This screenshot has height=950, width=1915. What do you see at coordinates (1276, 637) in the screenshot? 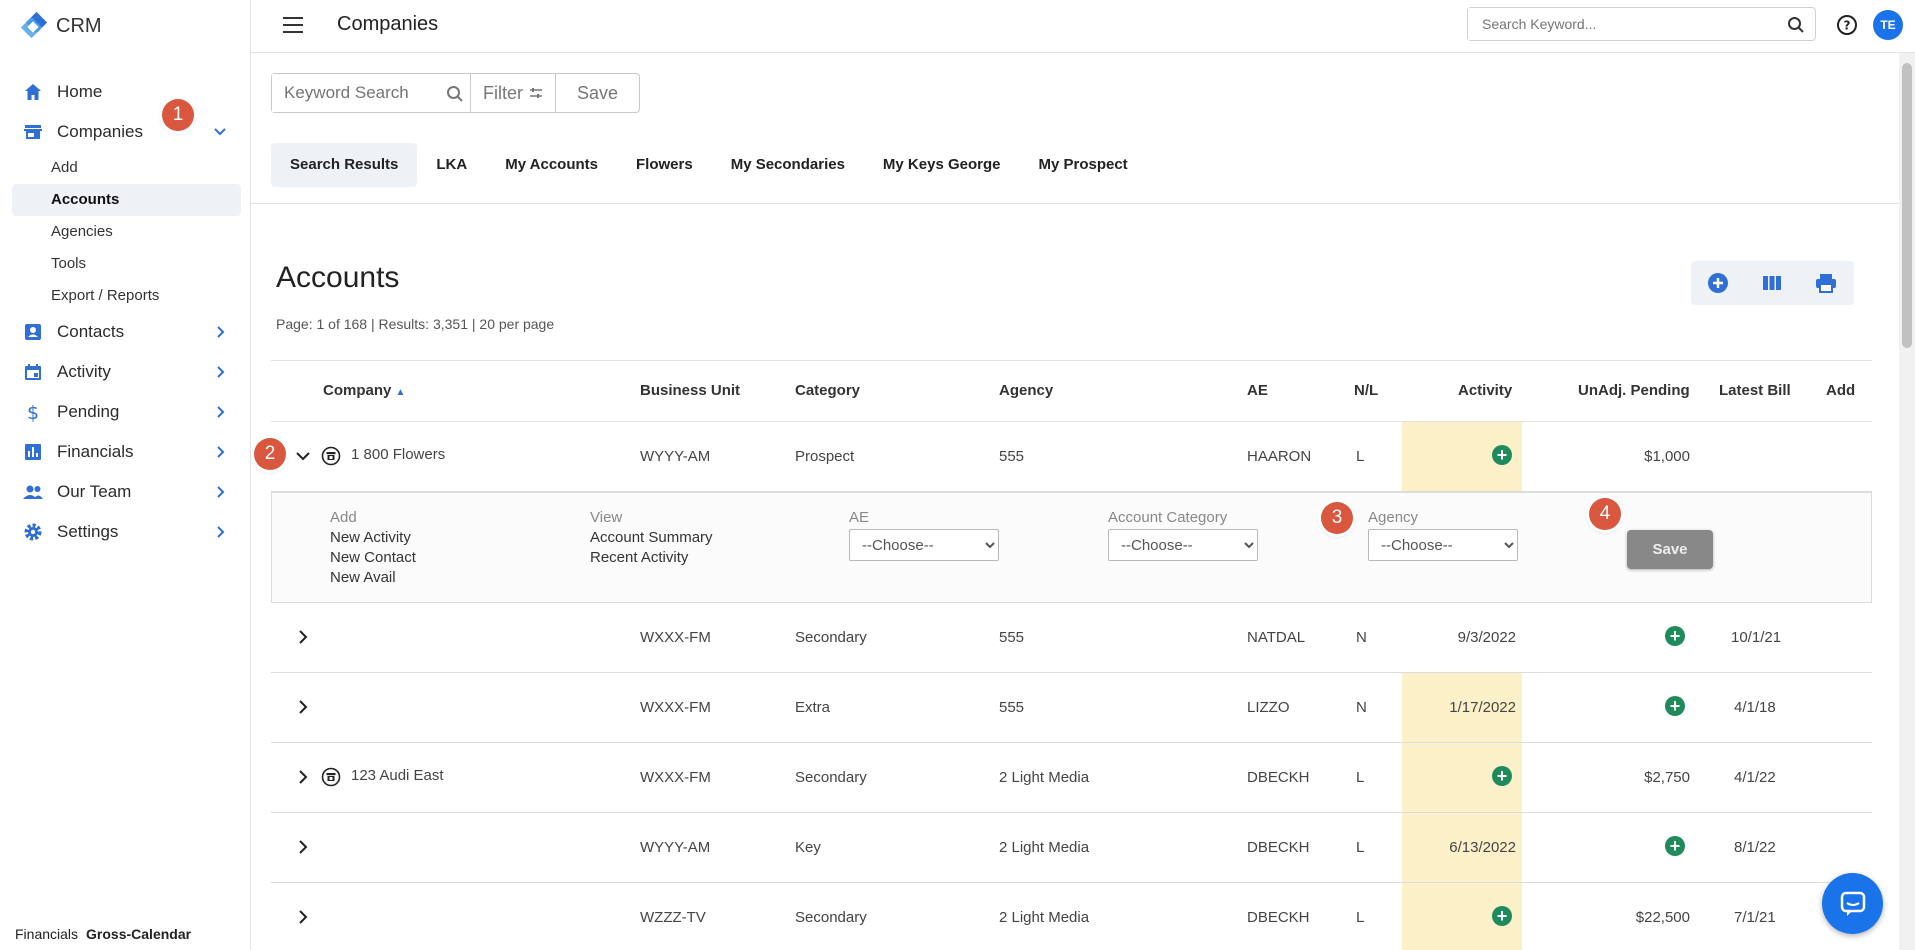
I see `ae: NATDAL` at bounding box center [1276, 637].